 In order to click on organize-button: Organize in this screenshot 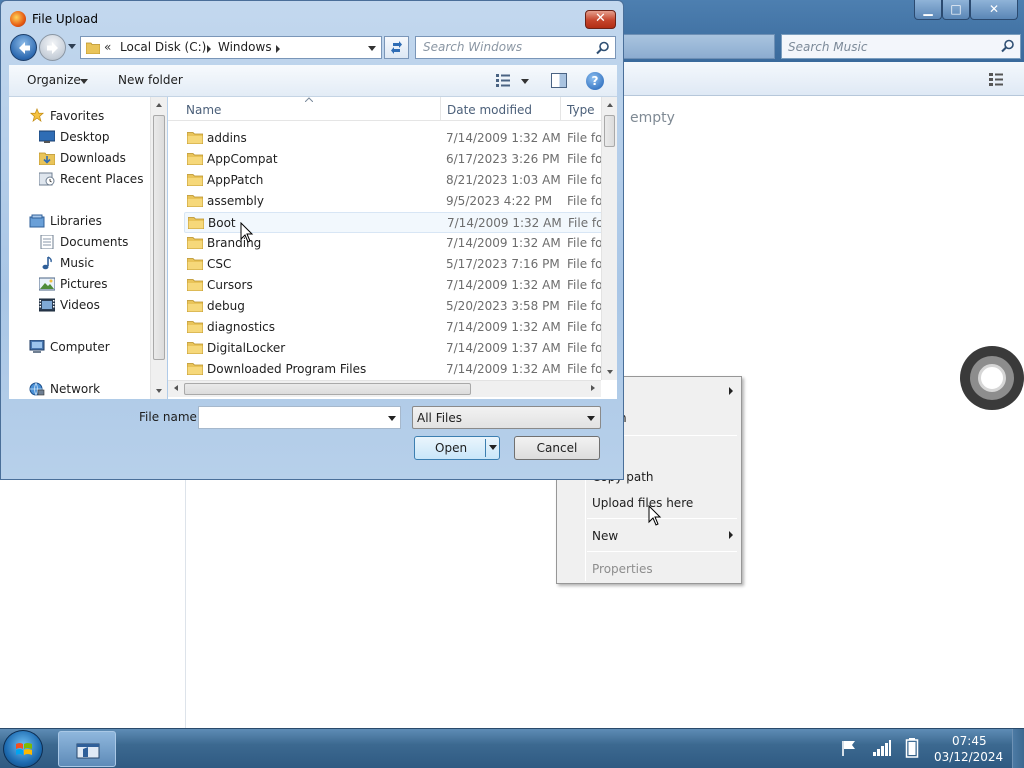, I will do `click(54, 80)`.